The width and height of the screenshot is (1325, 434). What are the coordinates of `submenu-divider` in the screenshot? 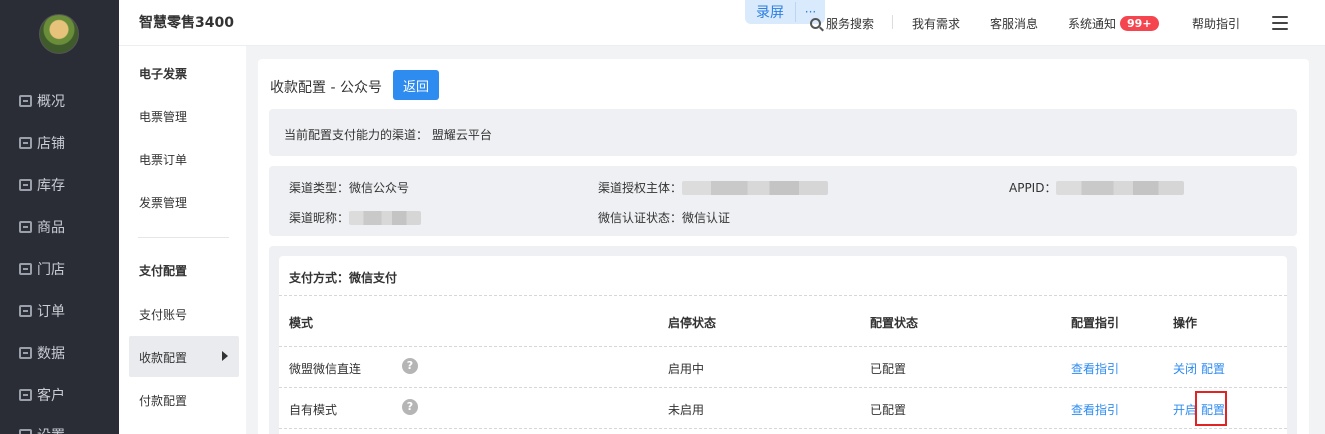 It's located at (183, 237).